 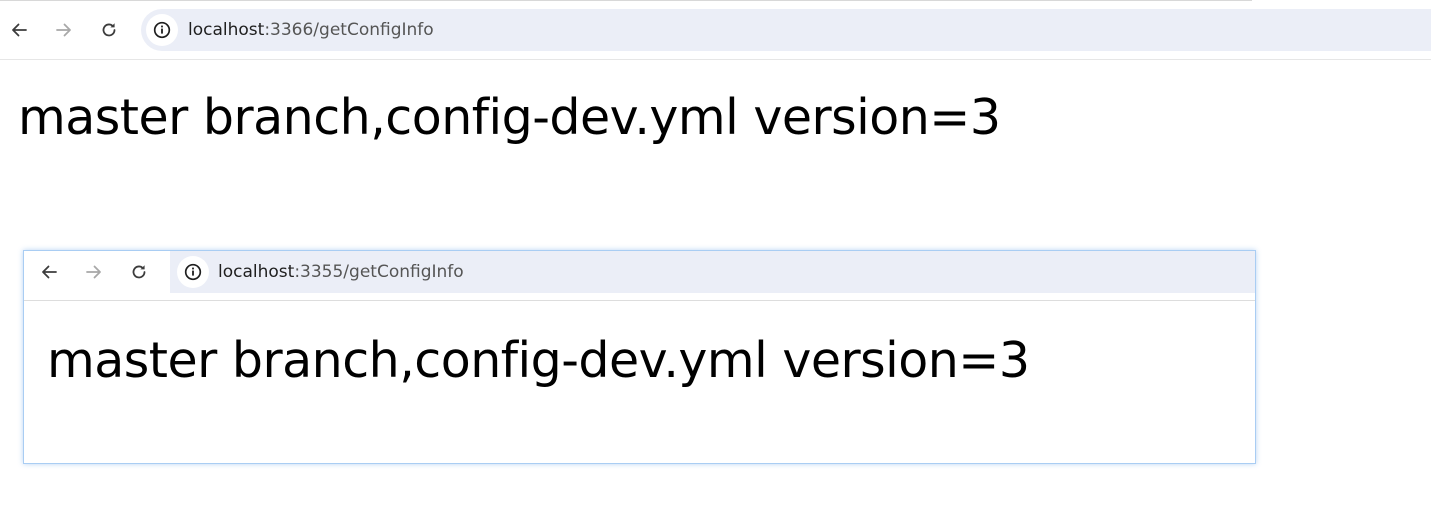 I want to click on url-path: :3366/getConfigInfo, so click(x=349, y=30).